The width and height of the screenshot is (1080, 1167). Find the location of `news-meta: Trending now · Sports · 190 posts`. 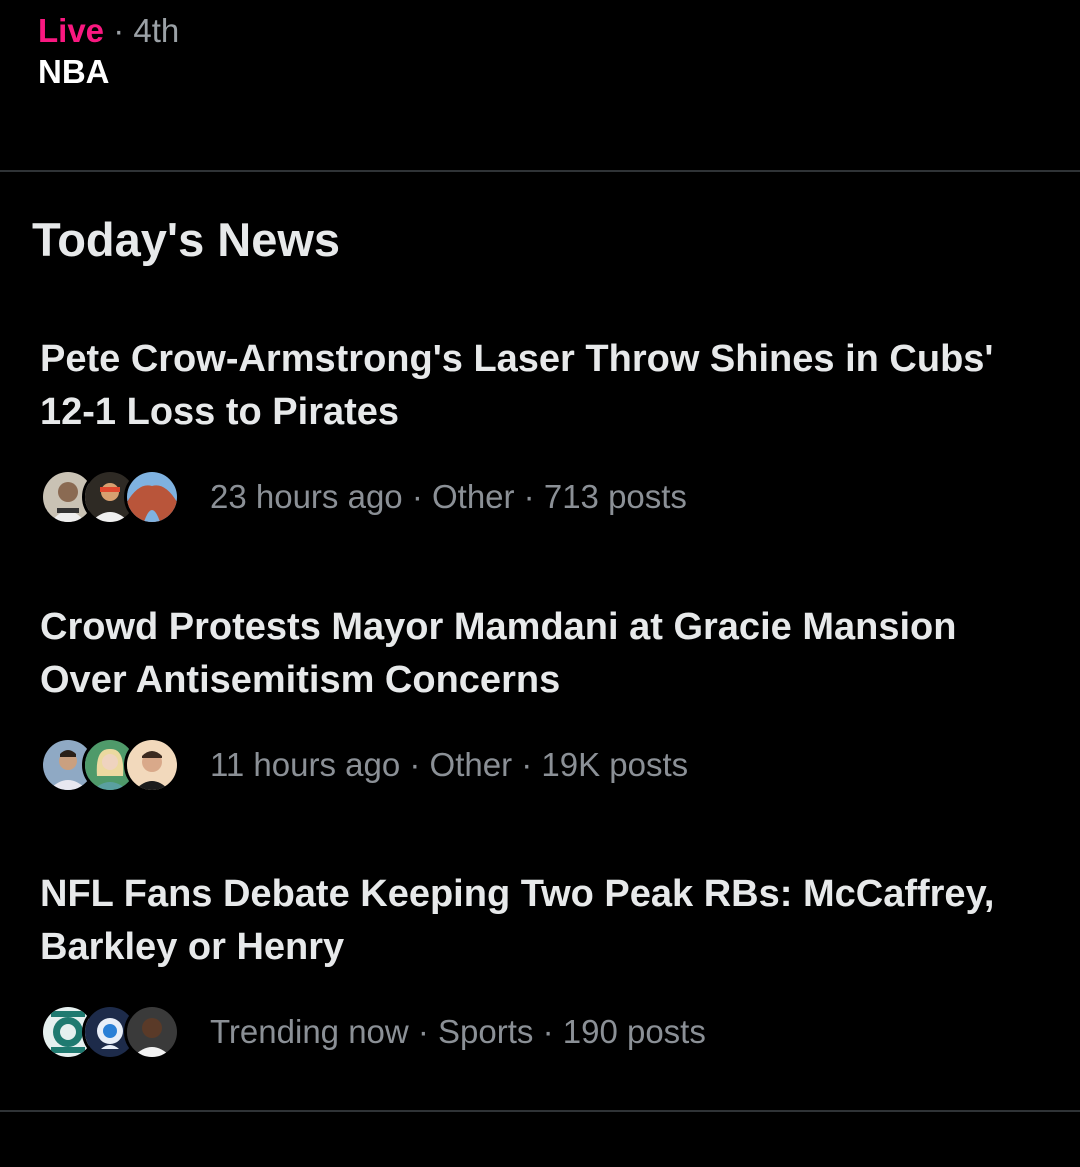

news-meta: Trending now · Sports · 190 posts is located at coordinates (458, 1031).